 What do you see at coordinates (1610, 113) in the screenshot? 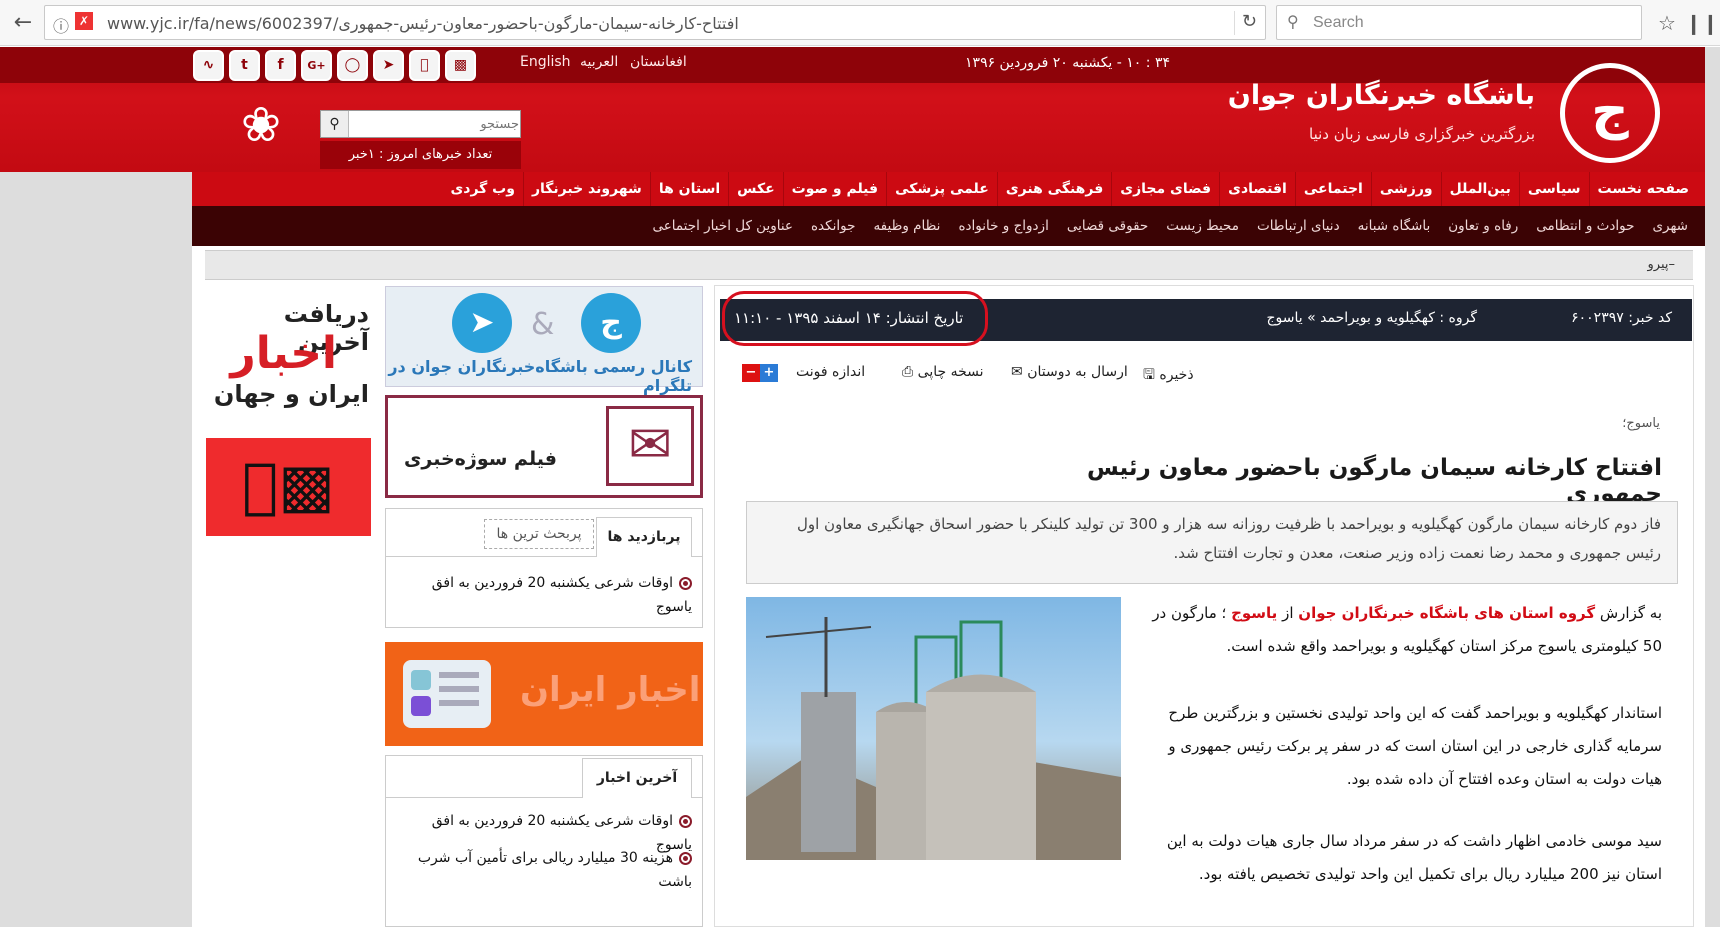
I see `site-logo-icon: ج` at bounding box center [1610, 113].